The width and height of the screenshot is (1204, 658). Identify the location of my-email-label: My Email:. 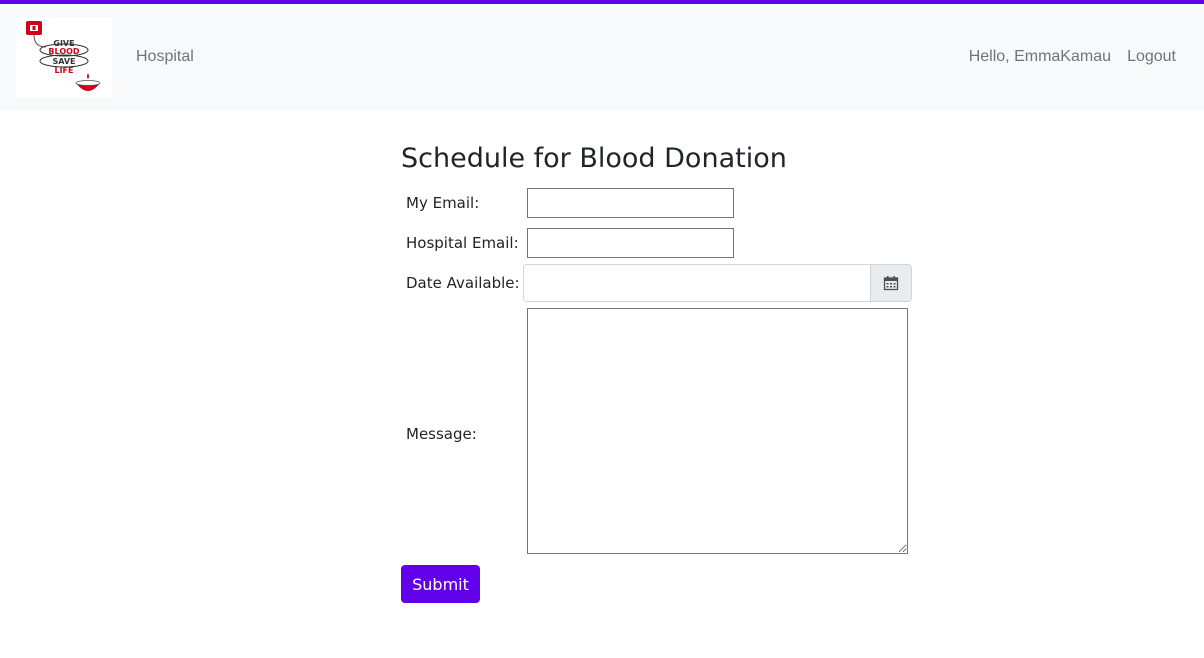
(443, 203).